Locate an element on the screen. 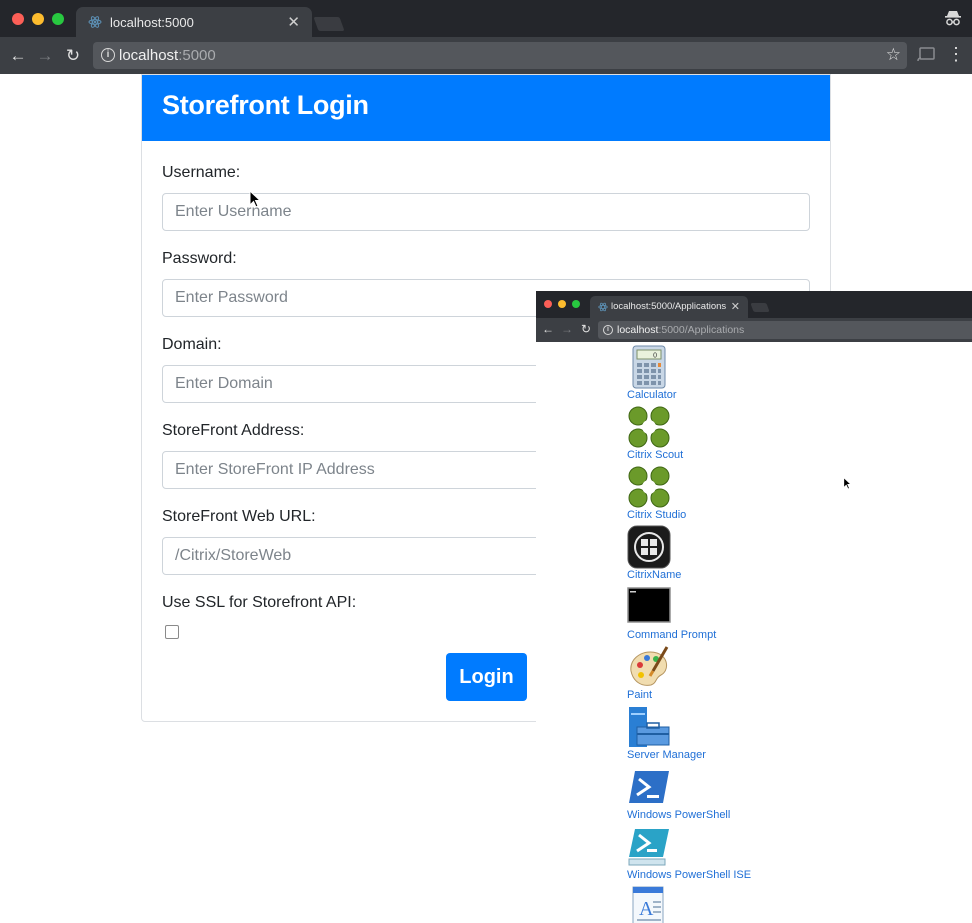 The width and height of the screenshot is (972, 923). storefront-address-label: StoreFront Address: is located at coordinates (233, 430).